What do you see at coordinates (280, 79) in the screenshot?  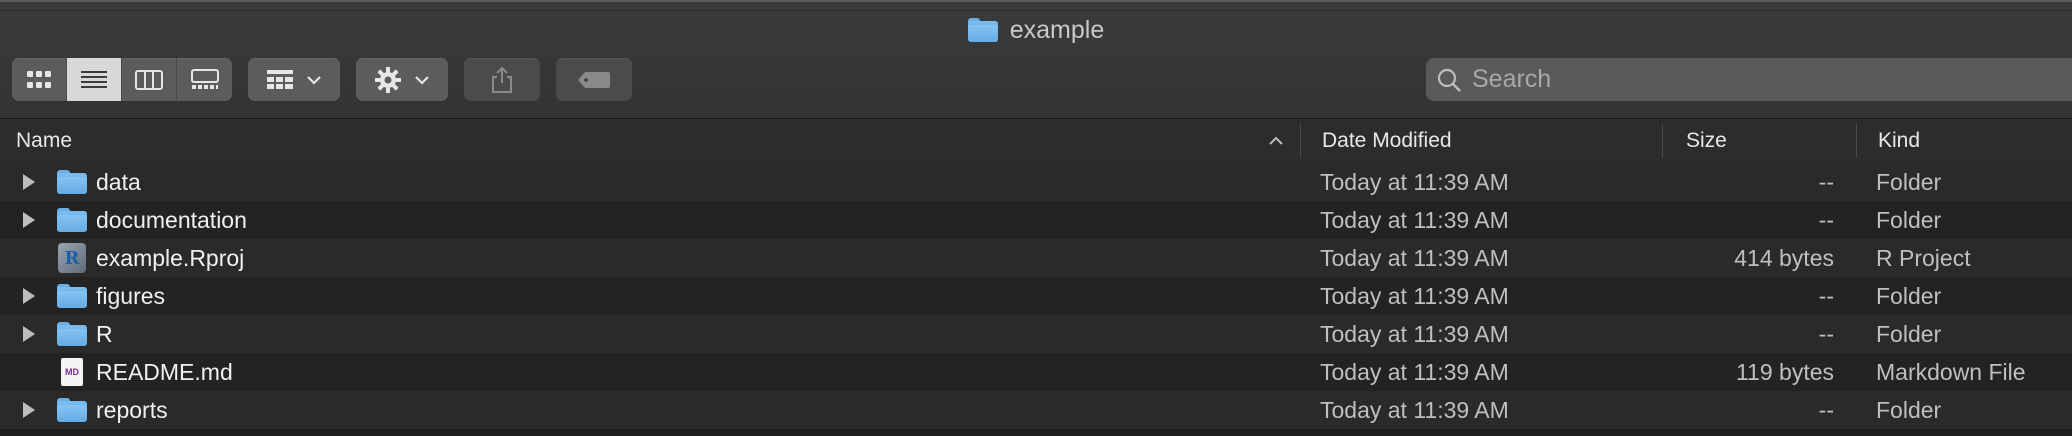 I see `group-grid-icon` at bounding box center [280, 79].